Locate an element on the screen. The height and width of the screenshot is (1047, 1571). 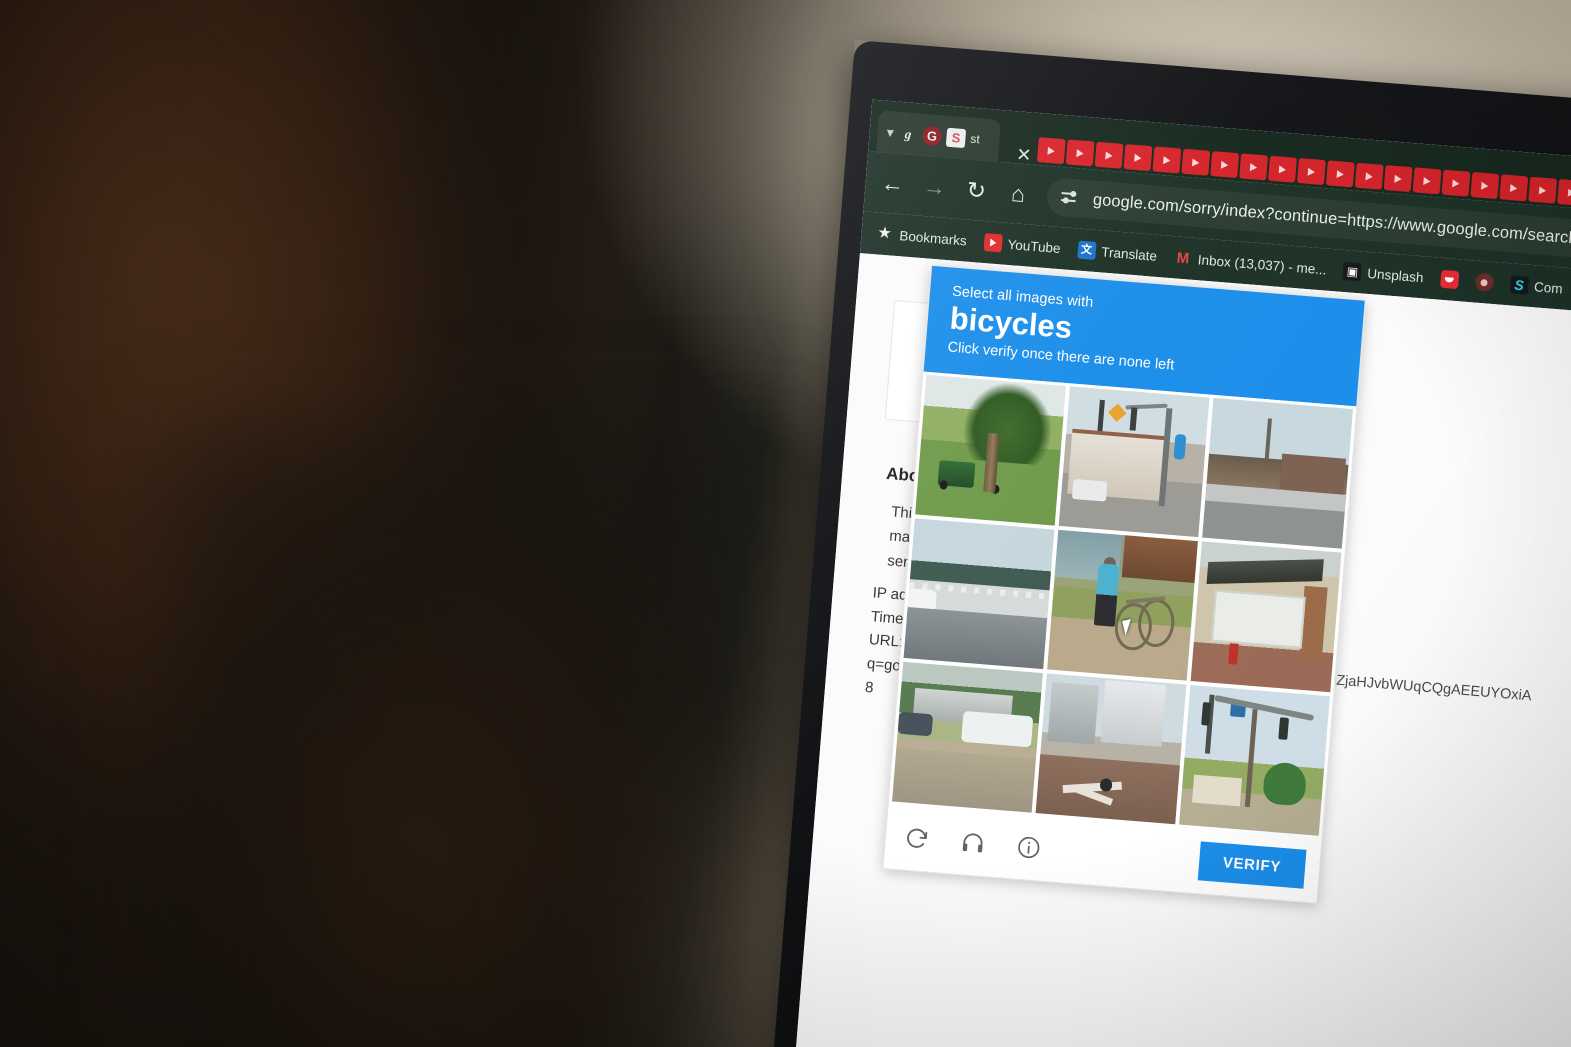
star-icon: ★ is located at coordinates (884, 233).